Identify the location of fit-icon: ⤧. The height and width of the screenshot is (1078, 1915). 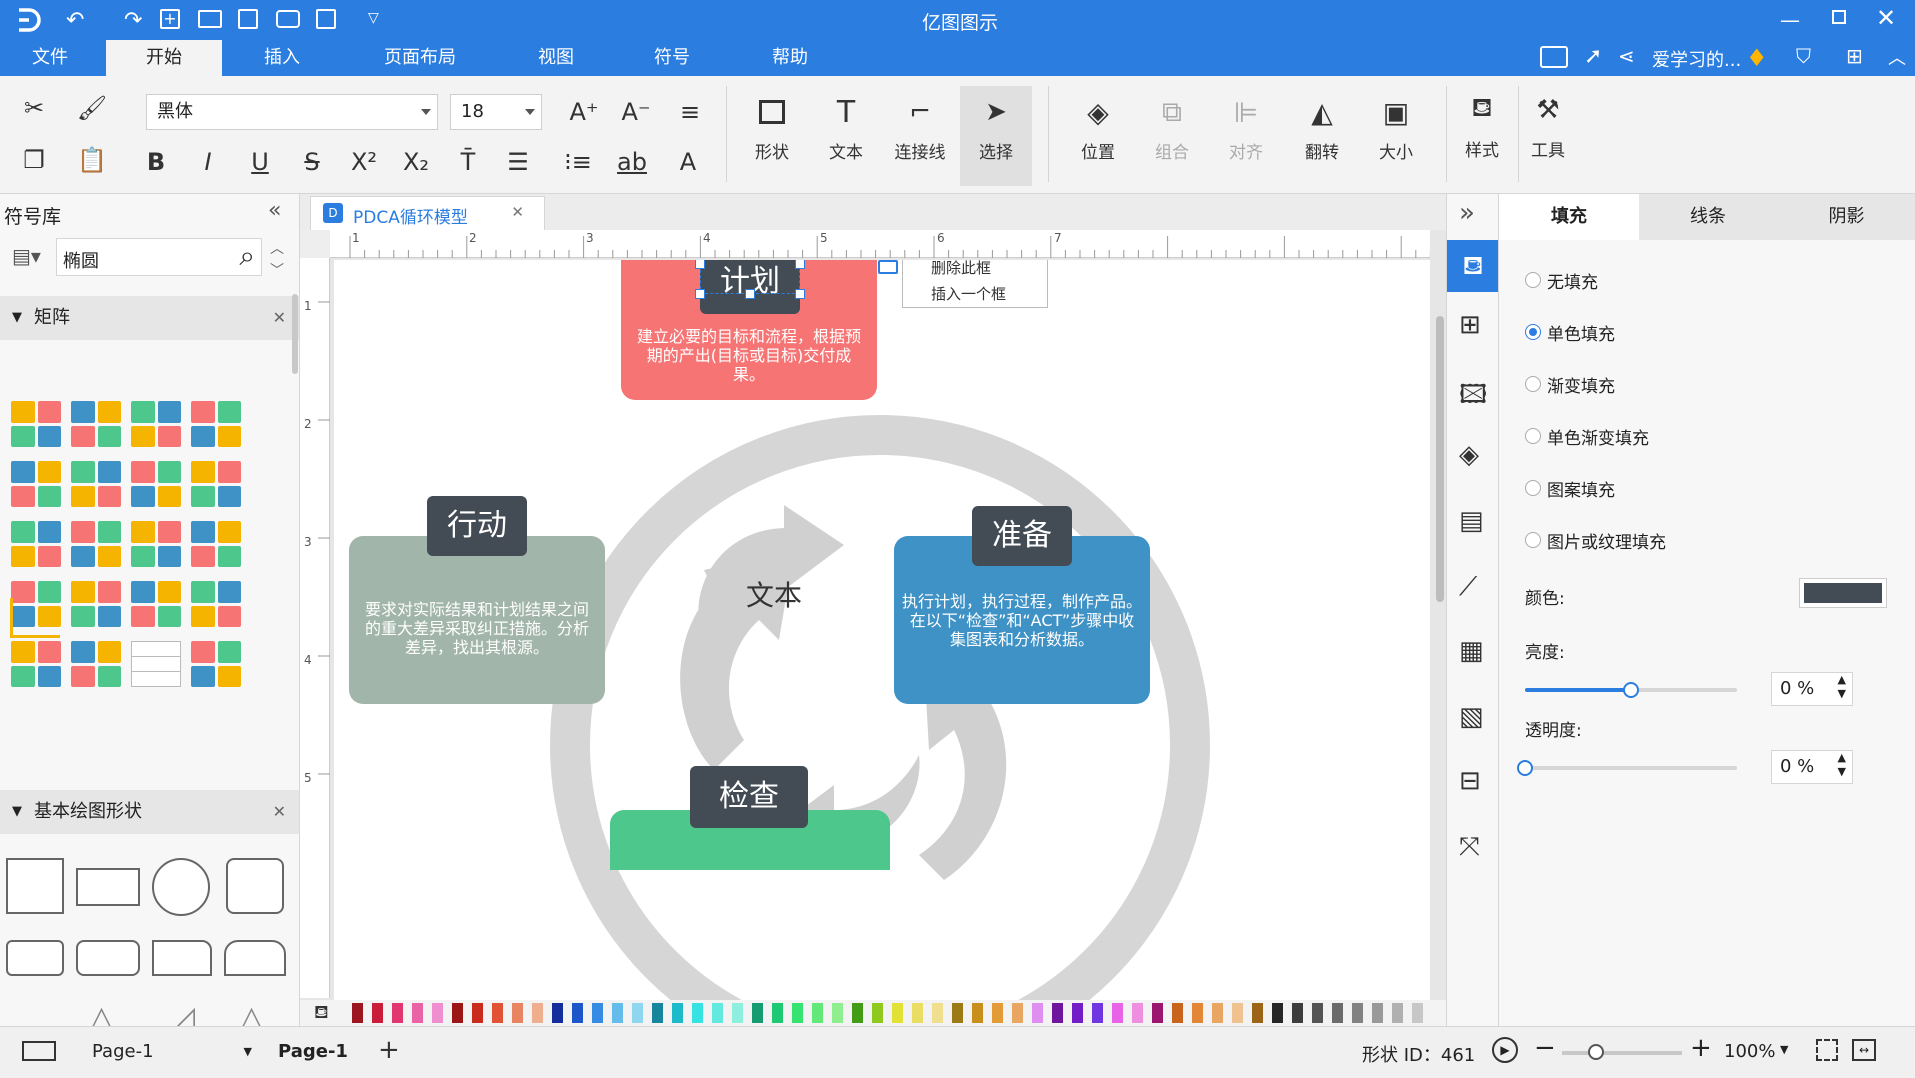
(1469, 847).